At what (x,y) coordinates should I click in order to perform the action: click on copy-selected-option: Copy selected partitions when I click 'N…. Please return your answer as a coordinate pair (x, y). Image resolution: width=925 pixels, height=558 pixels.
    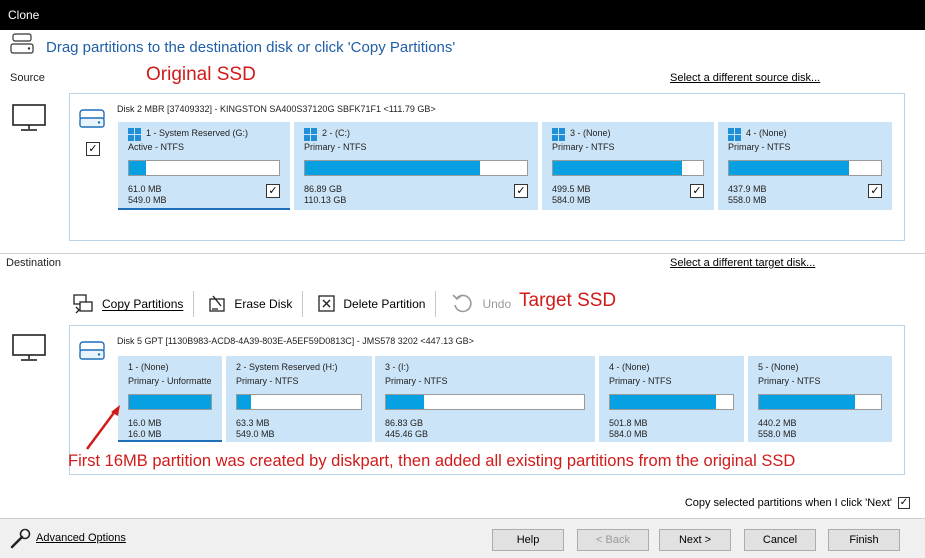
    Looking at the image, I should click on (797, 503).